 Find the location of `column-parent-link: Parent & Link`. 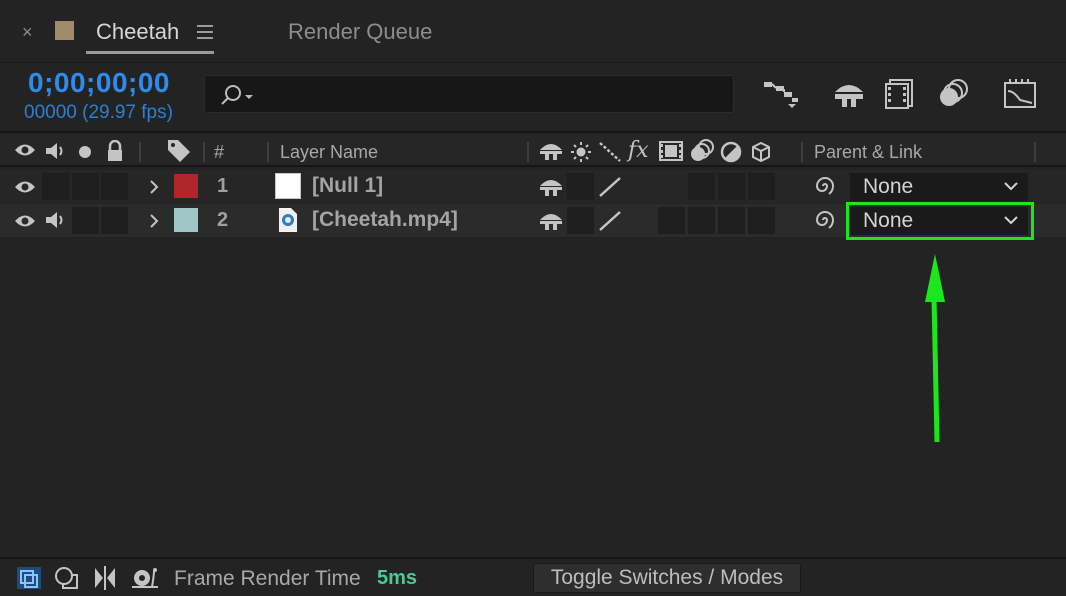

column-parent-link: Parent & Link is located at coordinates (868, 152).